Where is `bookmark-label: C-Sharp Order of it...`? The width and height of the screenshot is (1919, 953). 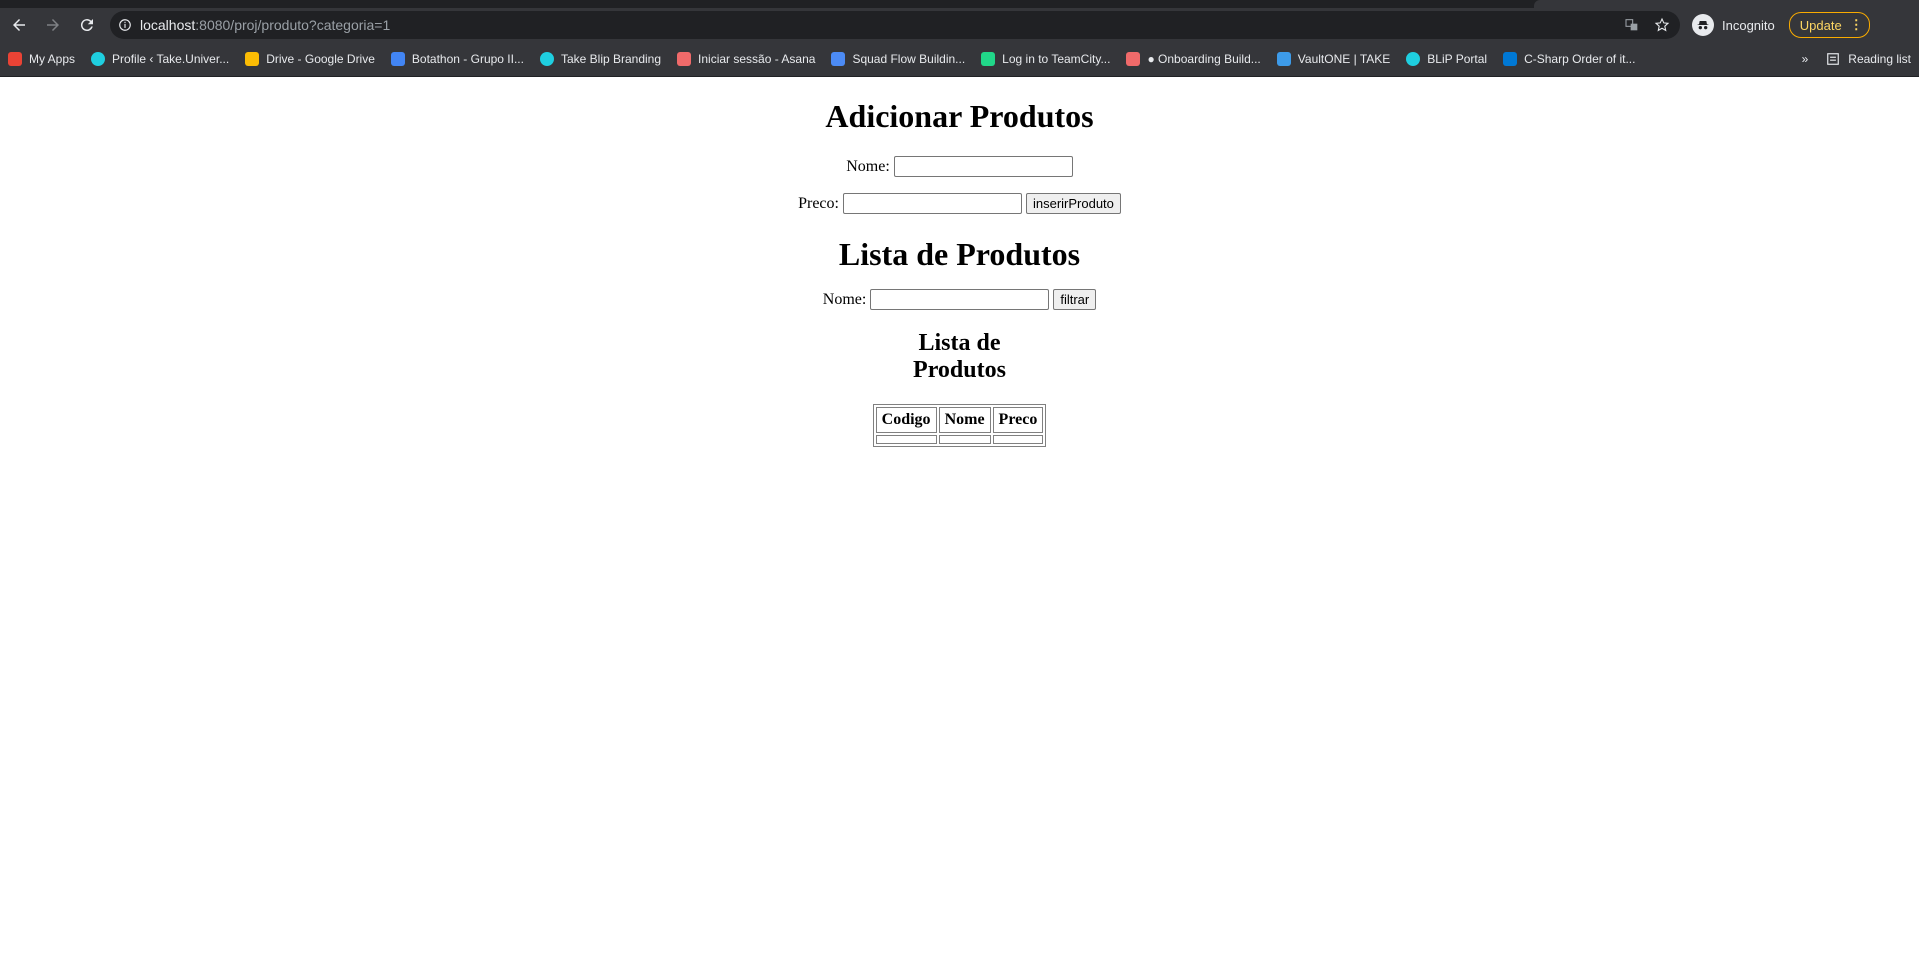
bookmark-label: C-Sharp Order of it... is located at coordinates (1580, 59).